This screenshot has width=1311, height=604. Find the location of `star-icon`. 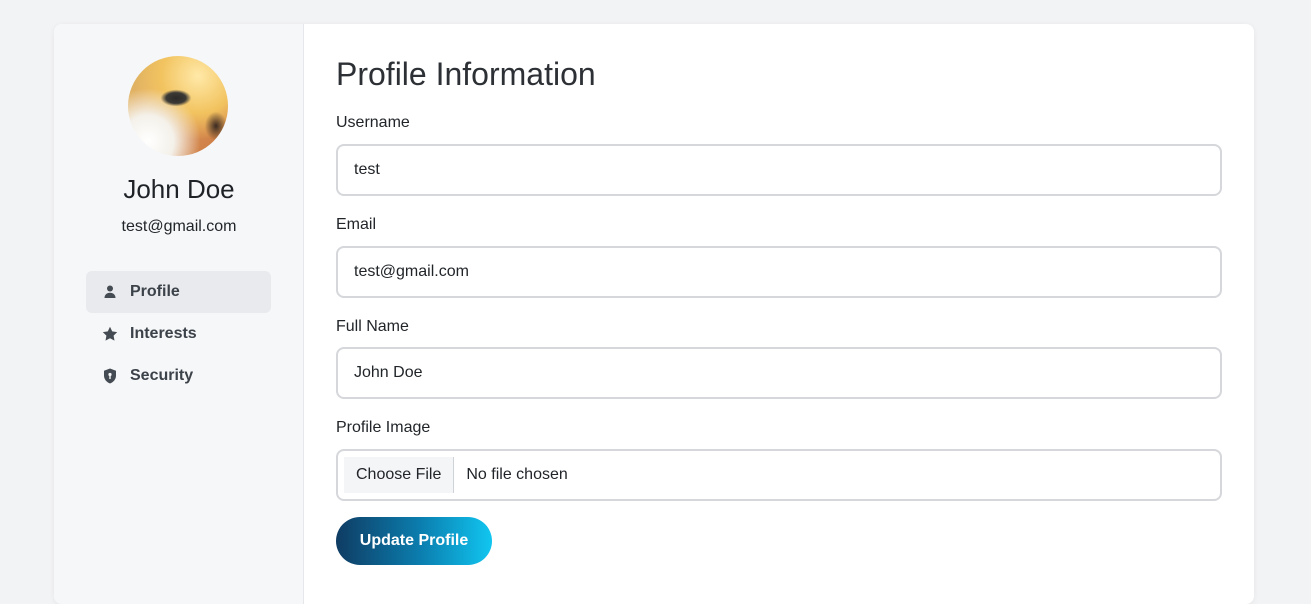

star-icon is located at coordinates (110, 334).